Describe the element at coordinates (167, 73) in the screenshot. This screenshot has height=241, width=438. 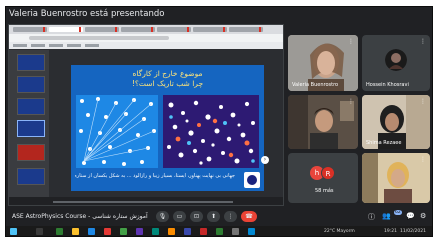
I see `slide-title: موضوع خارج از کارگاه` at that location.